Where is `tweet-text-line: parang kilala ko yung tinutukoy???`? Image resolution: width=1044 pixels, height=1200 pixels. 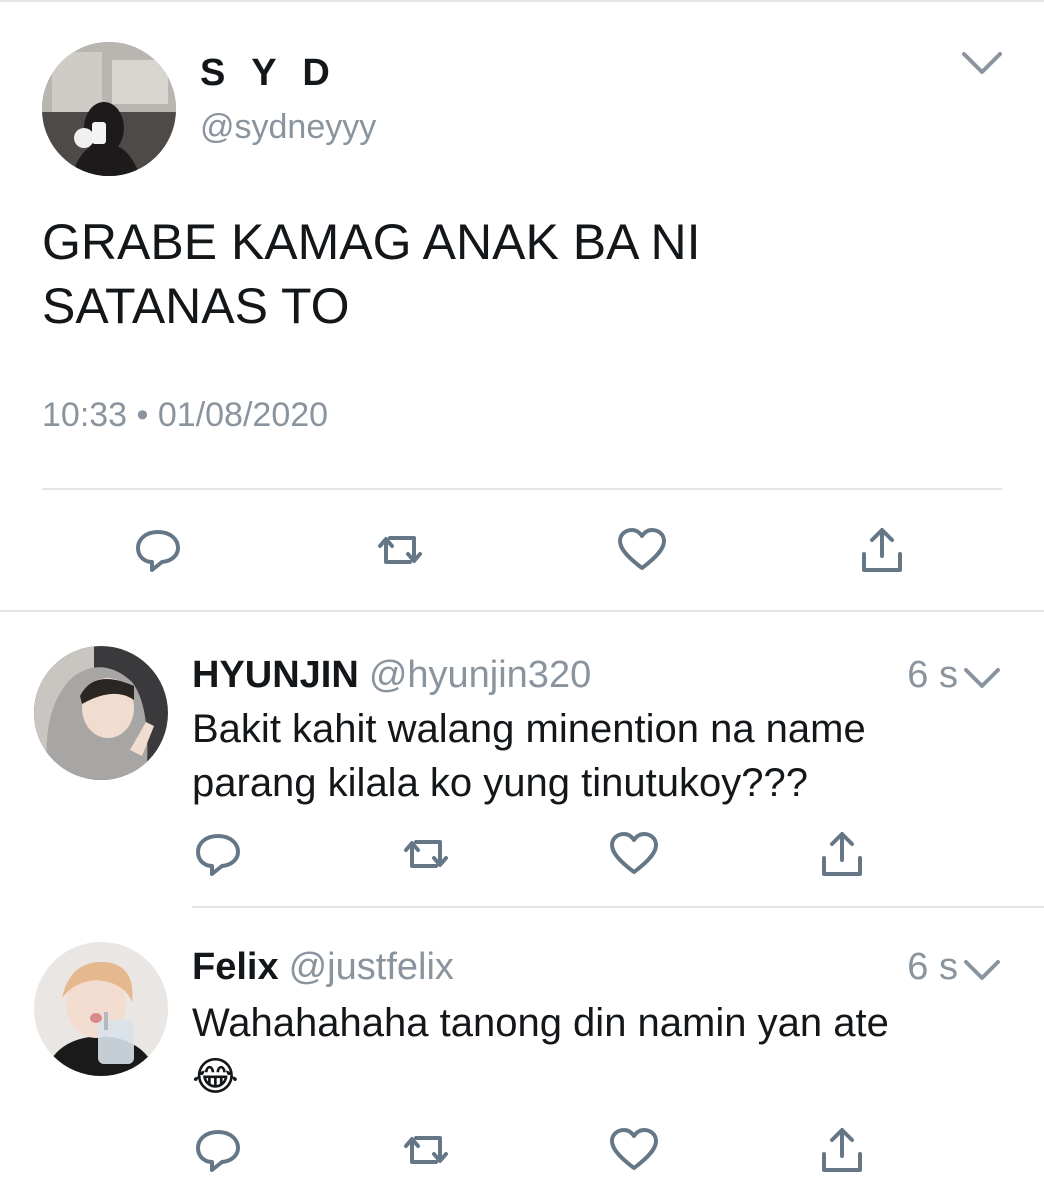
tweet-text-line: parang kilala ko yung tinutukoy??? is located at coordinates (500, 783).